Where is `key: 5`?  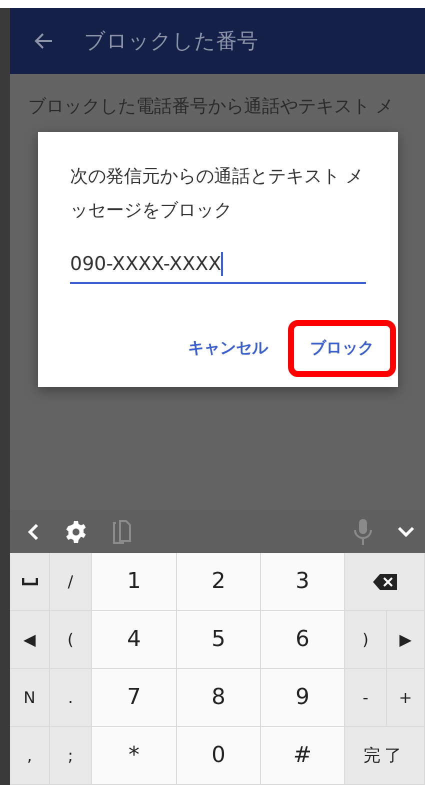 key: 5 is located at coordinates (219, 640).